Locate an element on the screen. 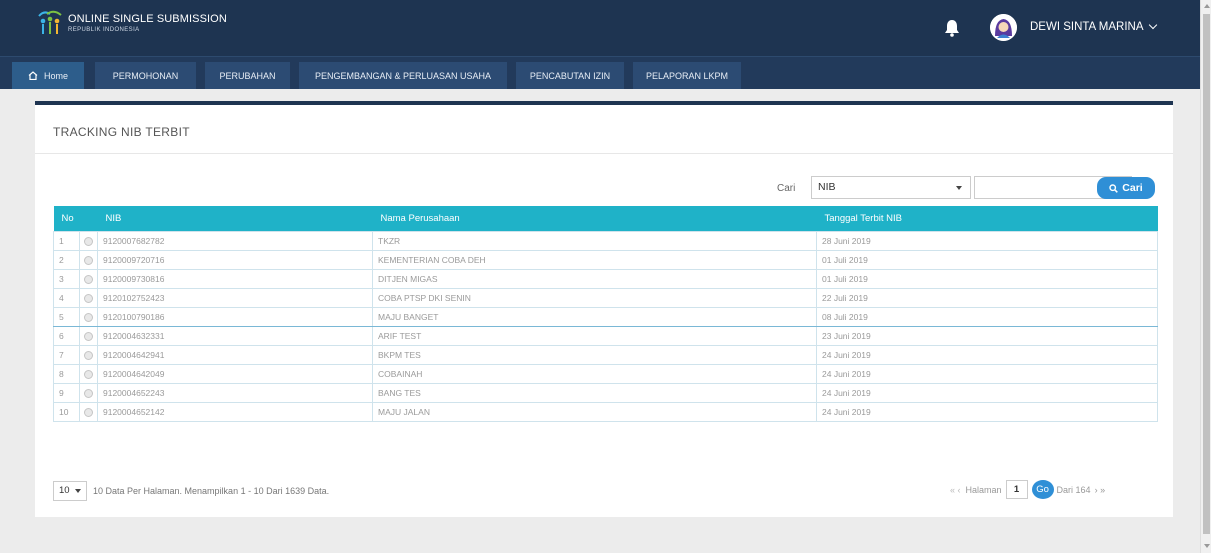  cell-nib: 9120007682782 is located at coordinates (235, 240).